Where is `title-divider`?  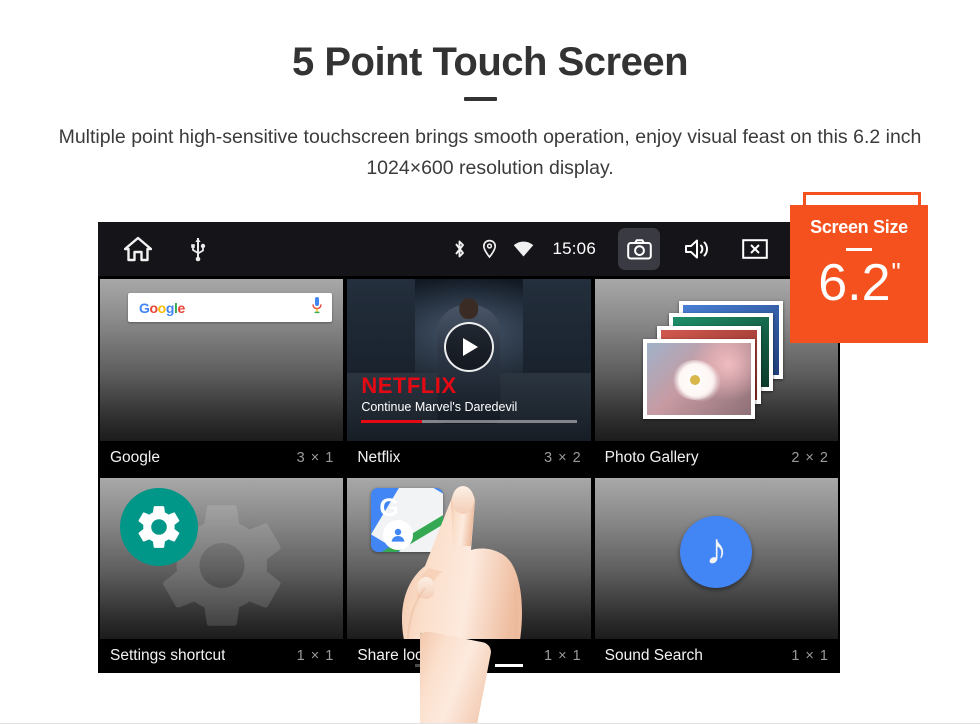 title-divider is located at coordinates (480, 99).